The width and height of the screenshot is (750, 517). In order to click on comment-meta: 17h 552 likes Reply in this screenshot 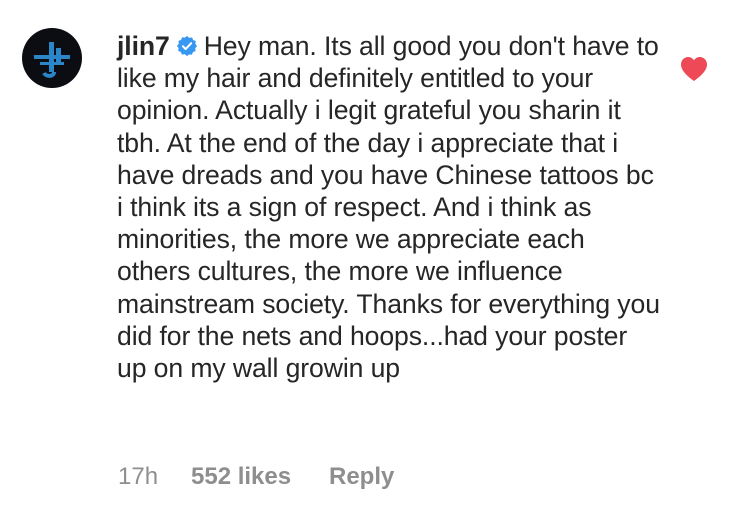, I will do `click(256, 477)`.